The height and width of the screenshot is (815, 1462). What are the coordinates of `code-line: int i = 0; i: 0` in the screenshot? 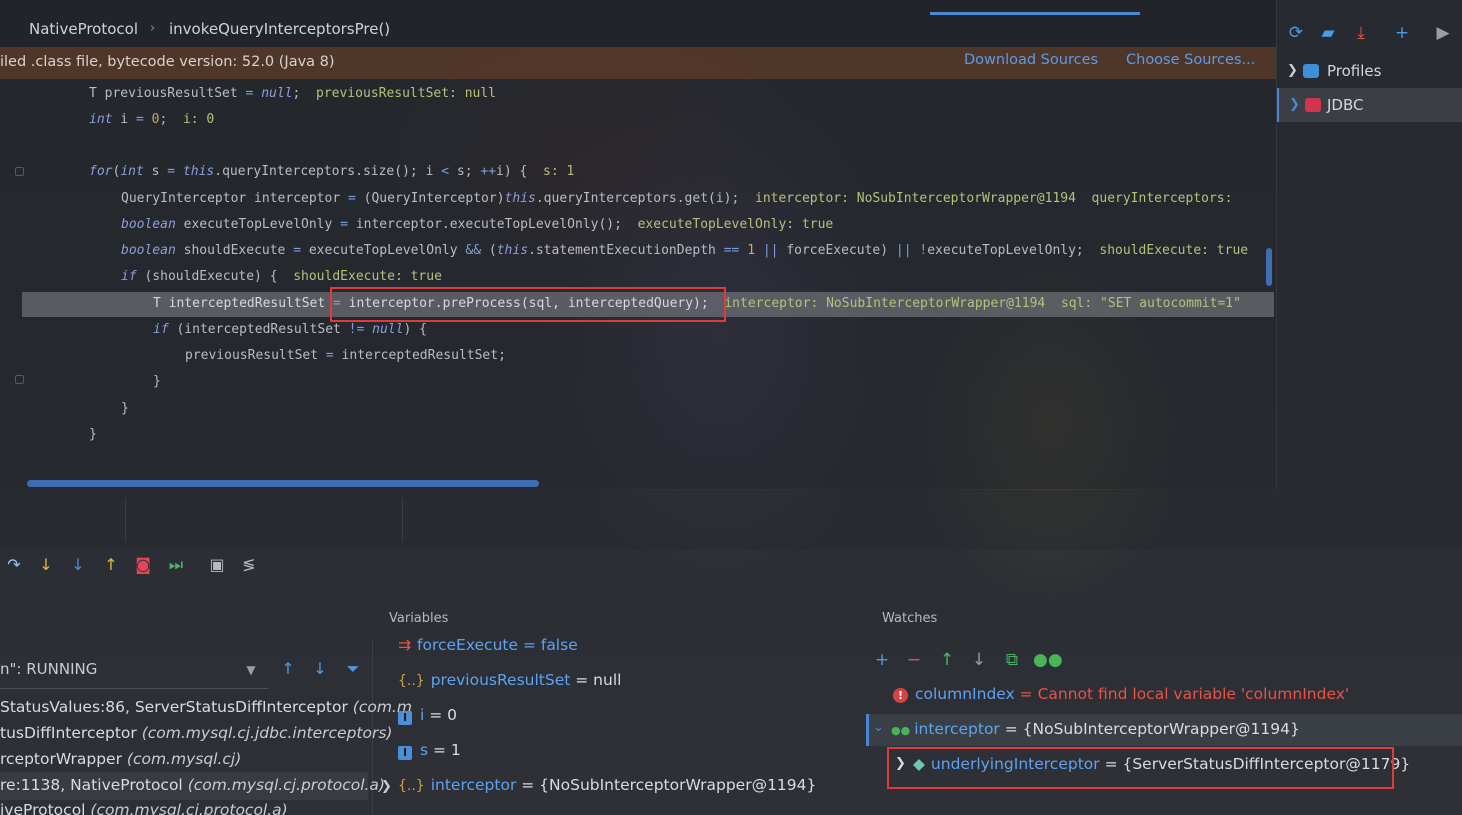 It's located at (152, 119).